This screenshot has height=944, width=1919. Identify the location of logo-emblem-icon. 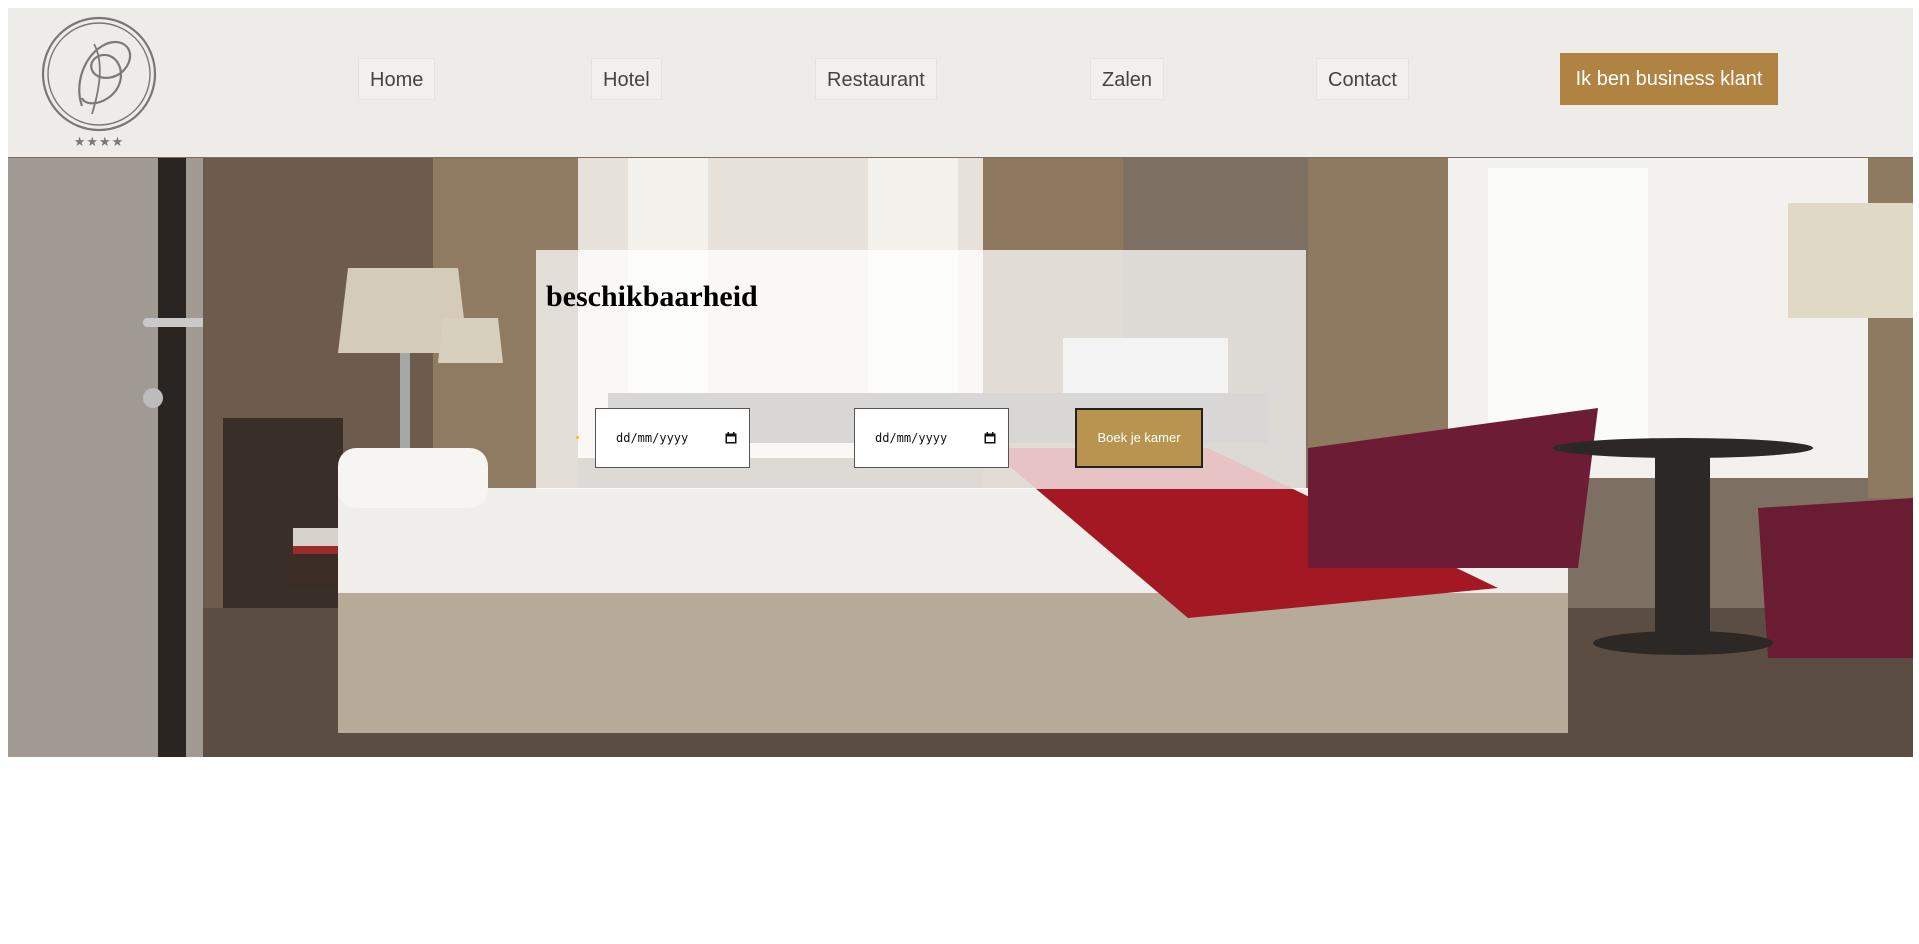
(99, 74).